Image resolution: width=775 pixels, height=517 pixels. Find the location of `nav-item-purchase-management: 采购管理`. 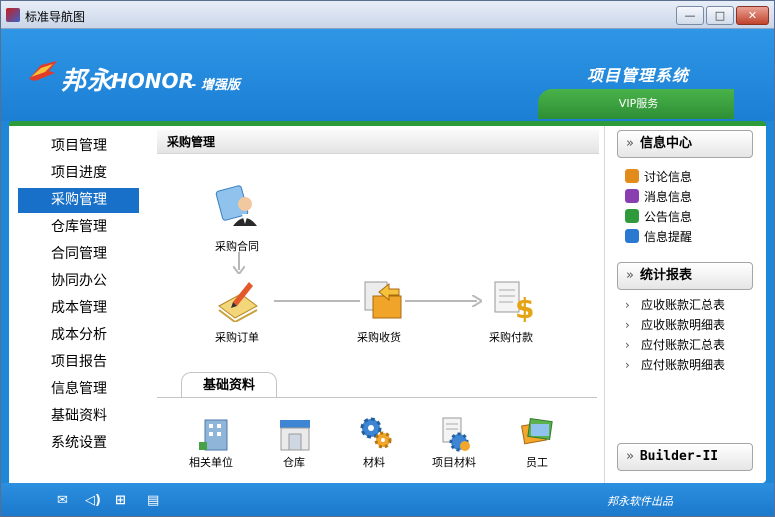

nav-item-purchase-management: 采购管理 is located at coordinates (78, 200).